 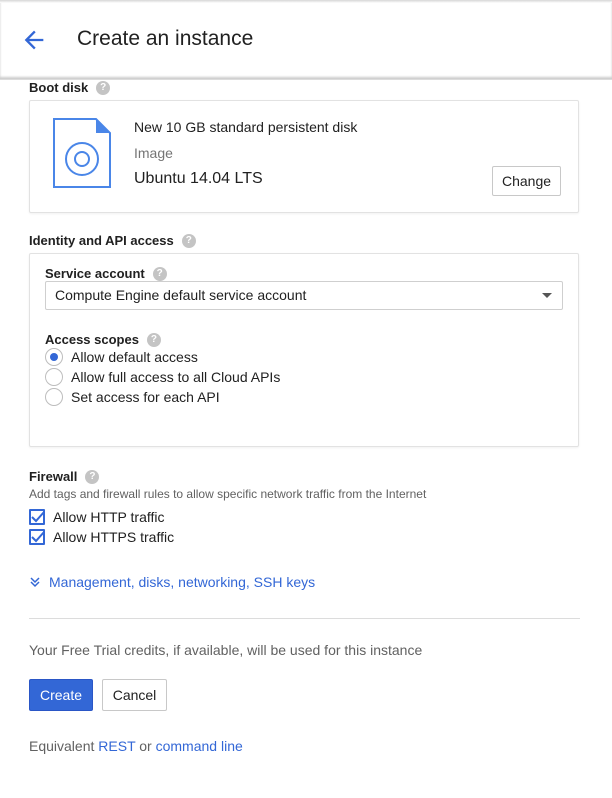 I want to click on scope-option-each: Set access for each API, so click(x=132, y=397).